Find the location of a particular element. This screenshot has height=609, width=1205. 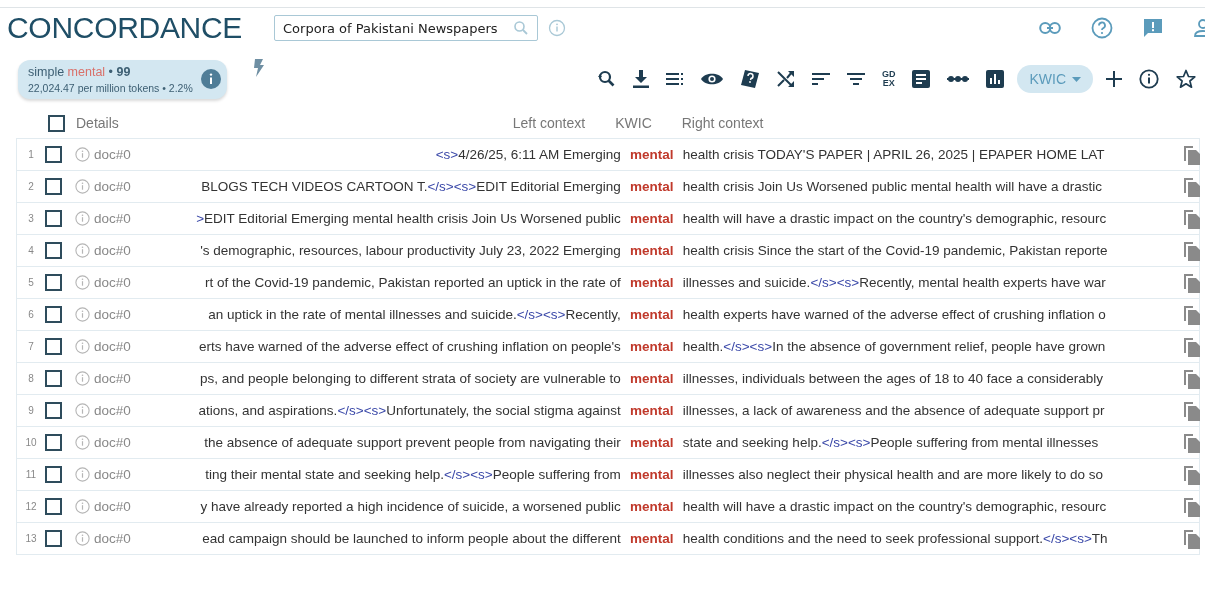

filter-icon is located at coordinates (855, 79).